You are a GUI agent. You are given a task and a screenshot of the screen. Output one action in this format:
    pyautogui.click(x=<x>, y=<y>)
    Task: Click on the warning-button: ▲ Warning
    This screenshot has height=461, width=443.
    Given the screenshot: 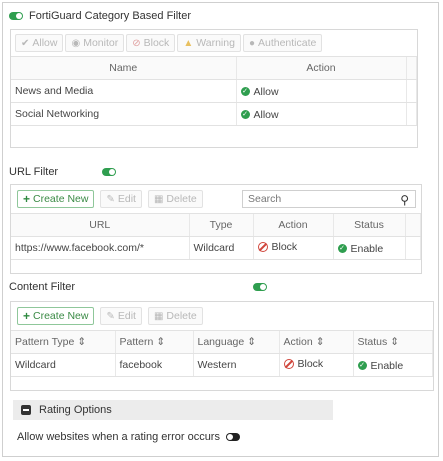 What is the action you would take?
    pyautogui.click(x=209, y=43)
    